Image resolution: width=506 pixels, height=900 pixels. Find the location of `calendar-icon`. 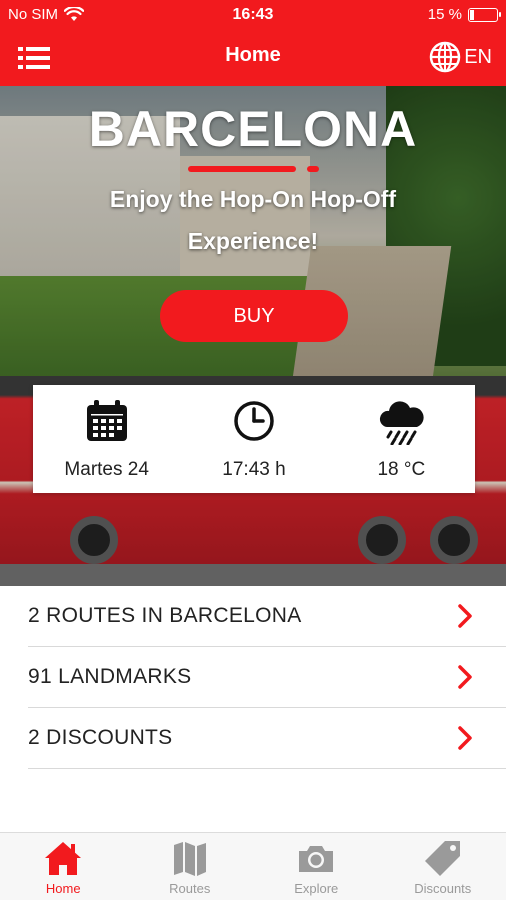

calendar-icon is located at coordinates (106, 420).